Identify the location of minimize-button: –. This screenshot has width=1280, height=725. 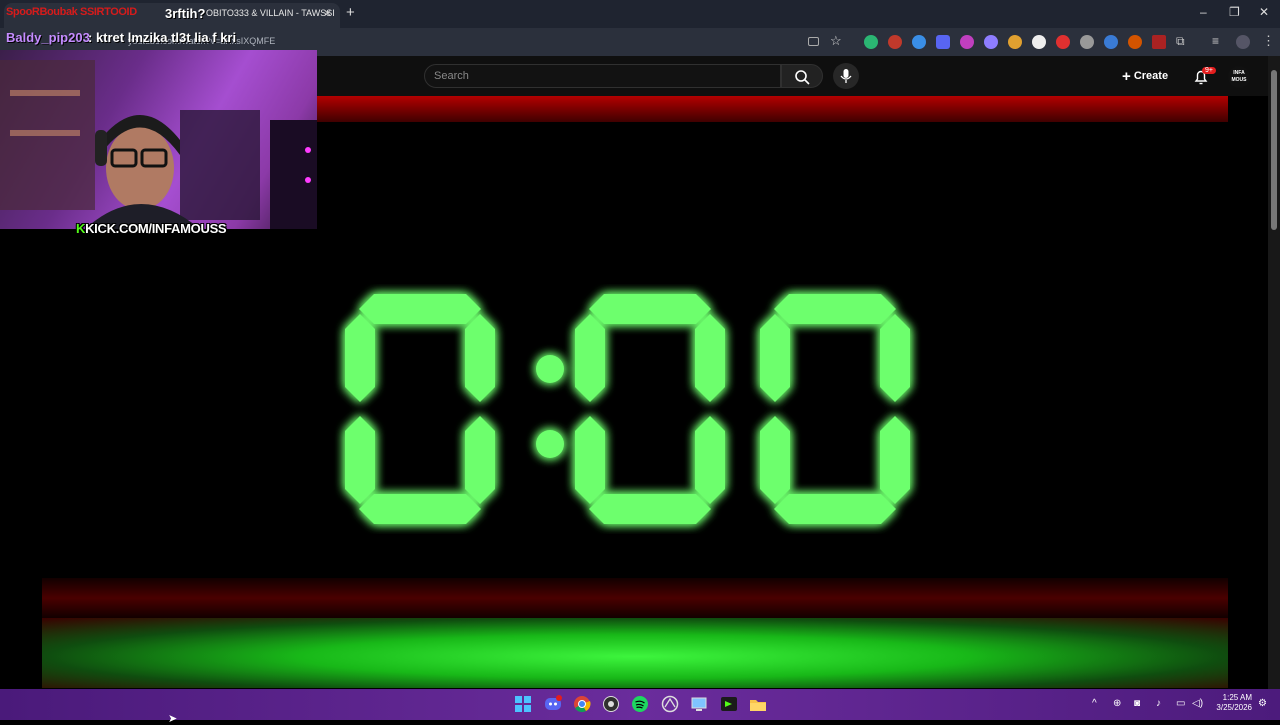
(1203, 12).